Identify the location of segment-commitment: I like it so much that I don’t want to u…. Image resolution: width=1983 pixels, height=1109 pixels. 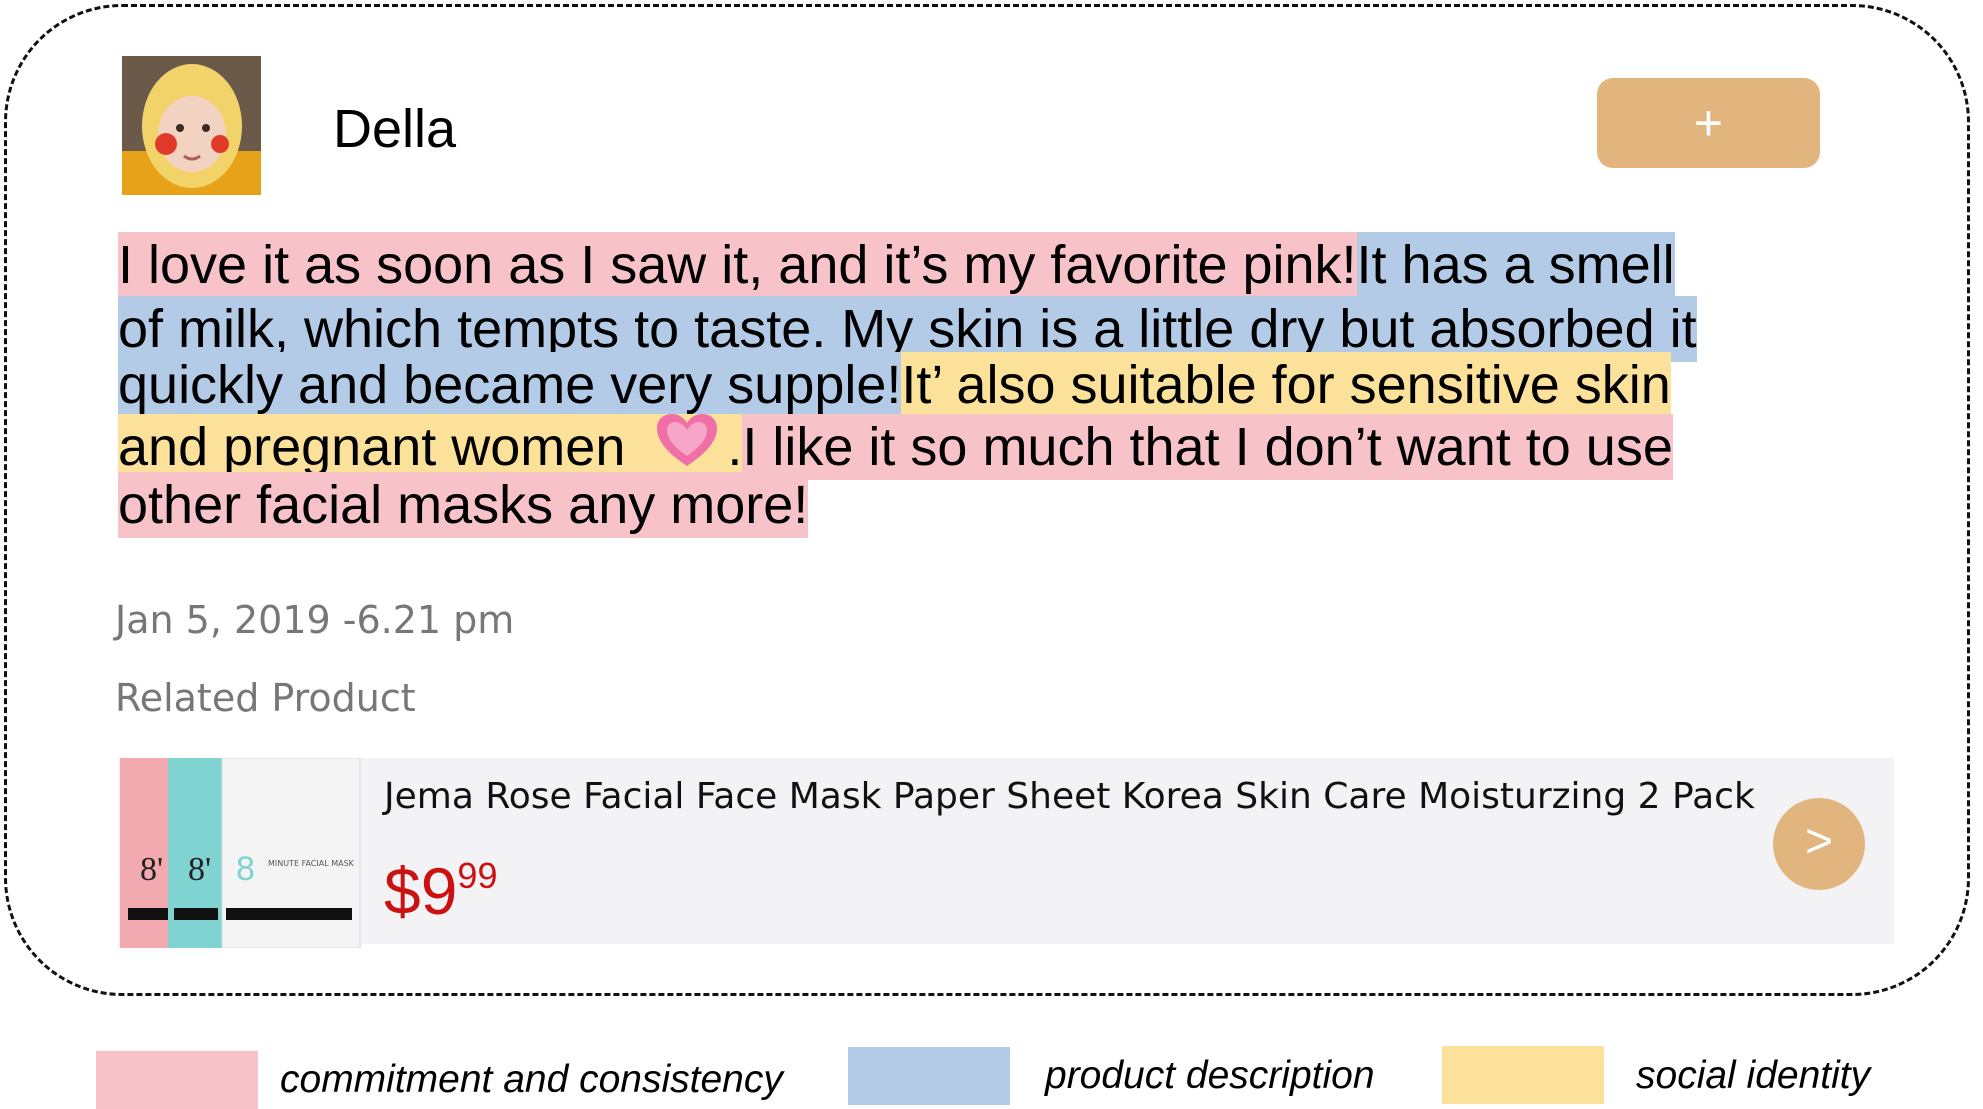
(1207, 447).